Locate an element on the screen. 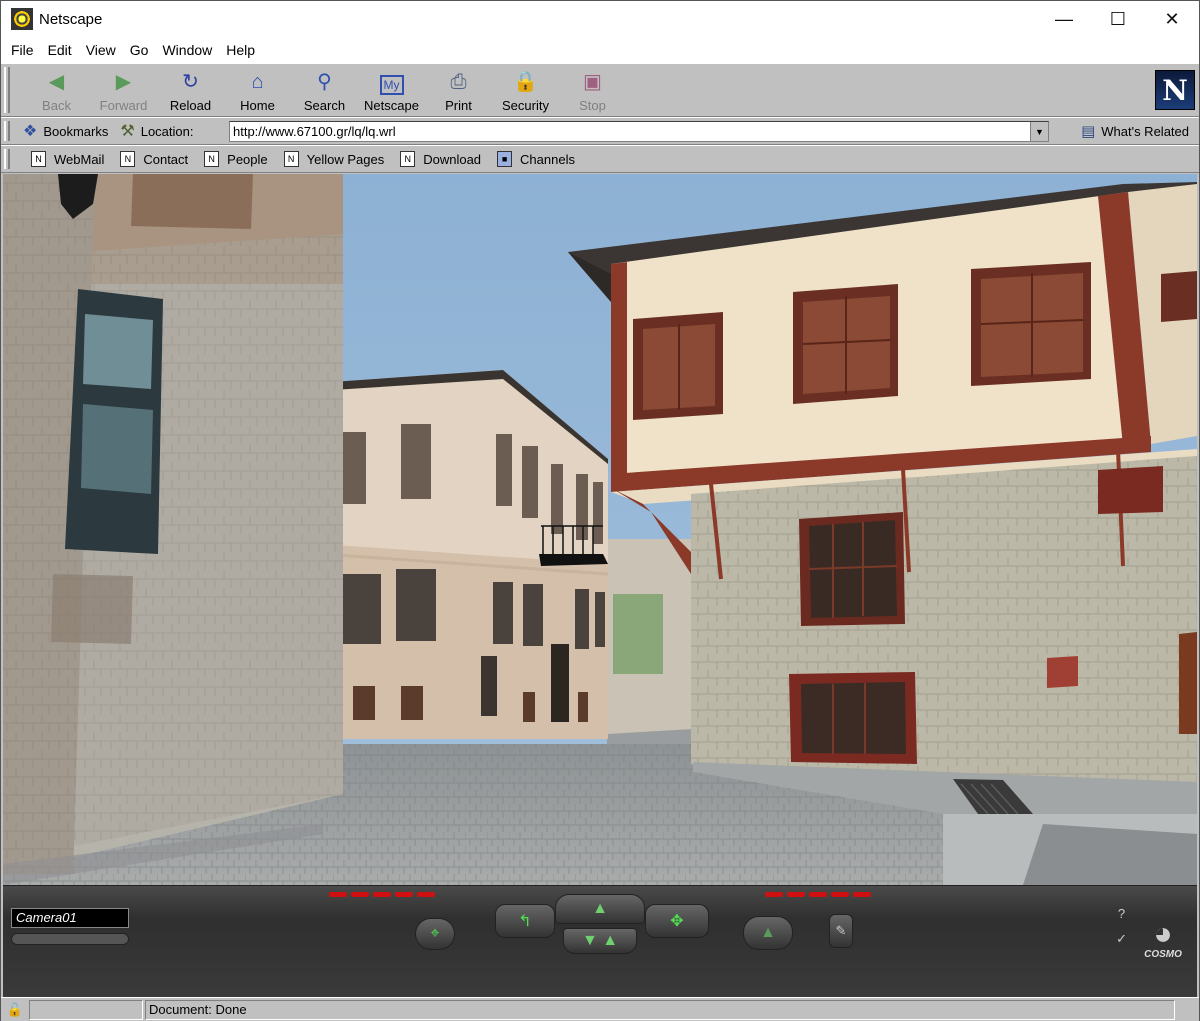 Image resolution: width=1200 pixels, height=1021 pixels. location-label-group: ⚒ Location: is located at coordinates (156, 131).